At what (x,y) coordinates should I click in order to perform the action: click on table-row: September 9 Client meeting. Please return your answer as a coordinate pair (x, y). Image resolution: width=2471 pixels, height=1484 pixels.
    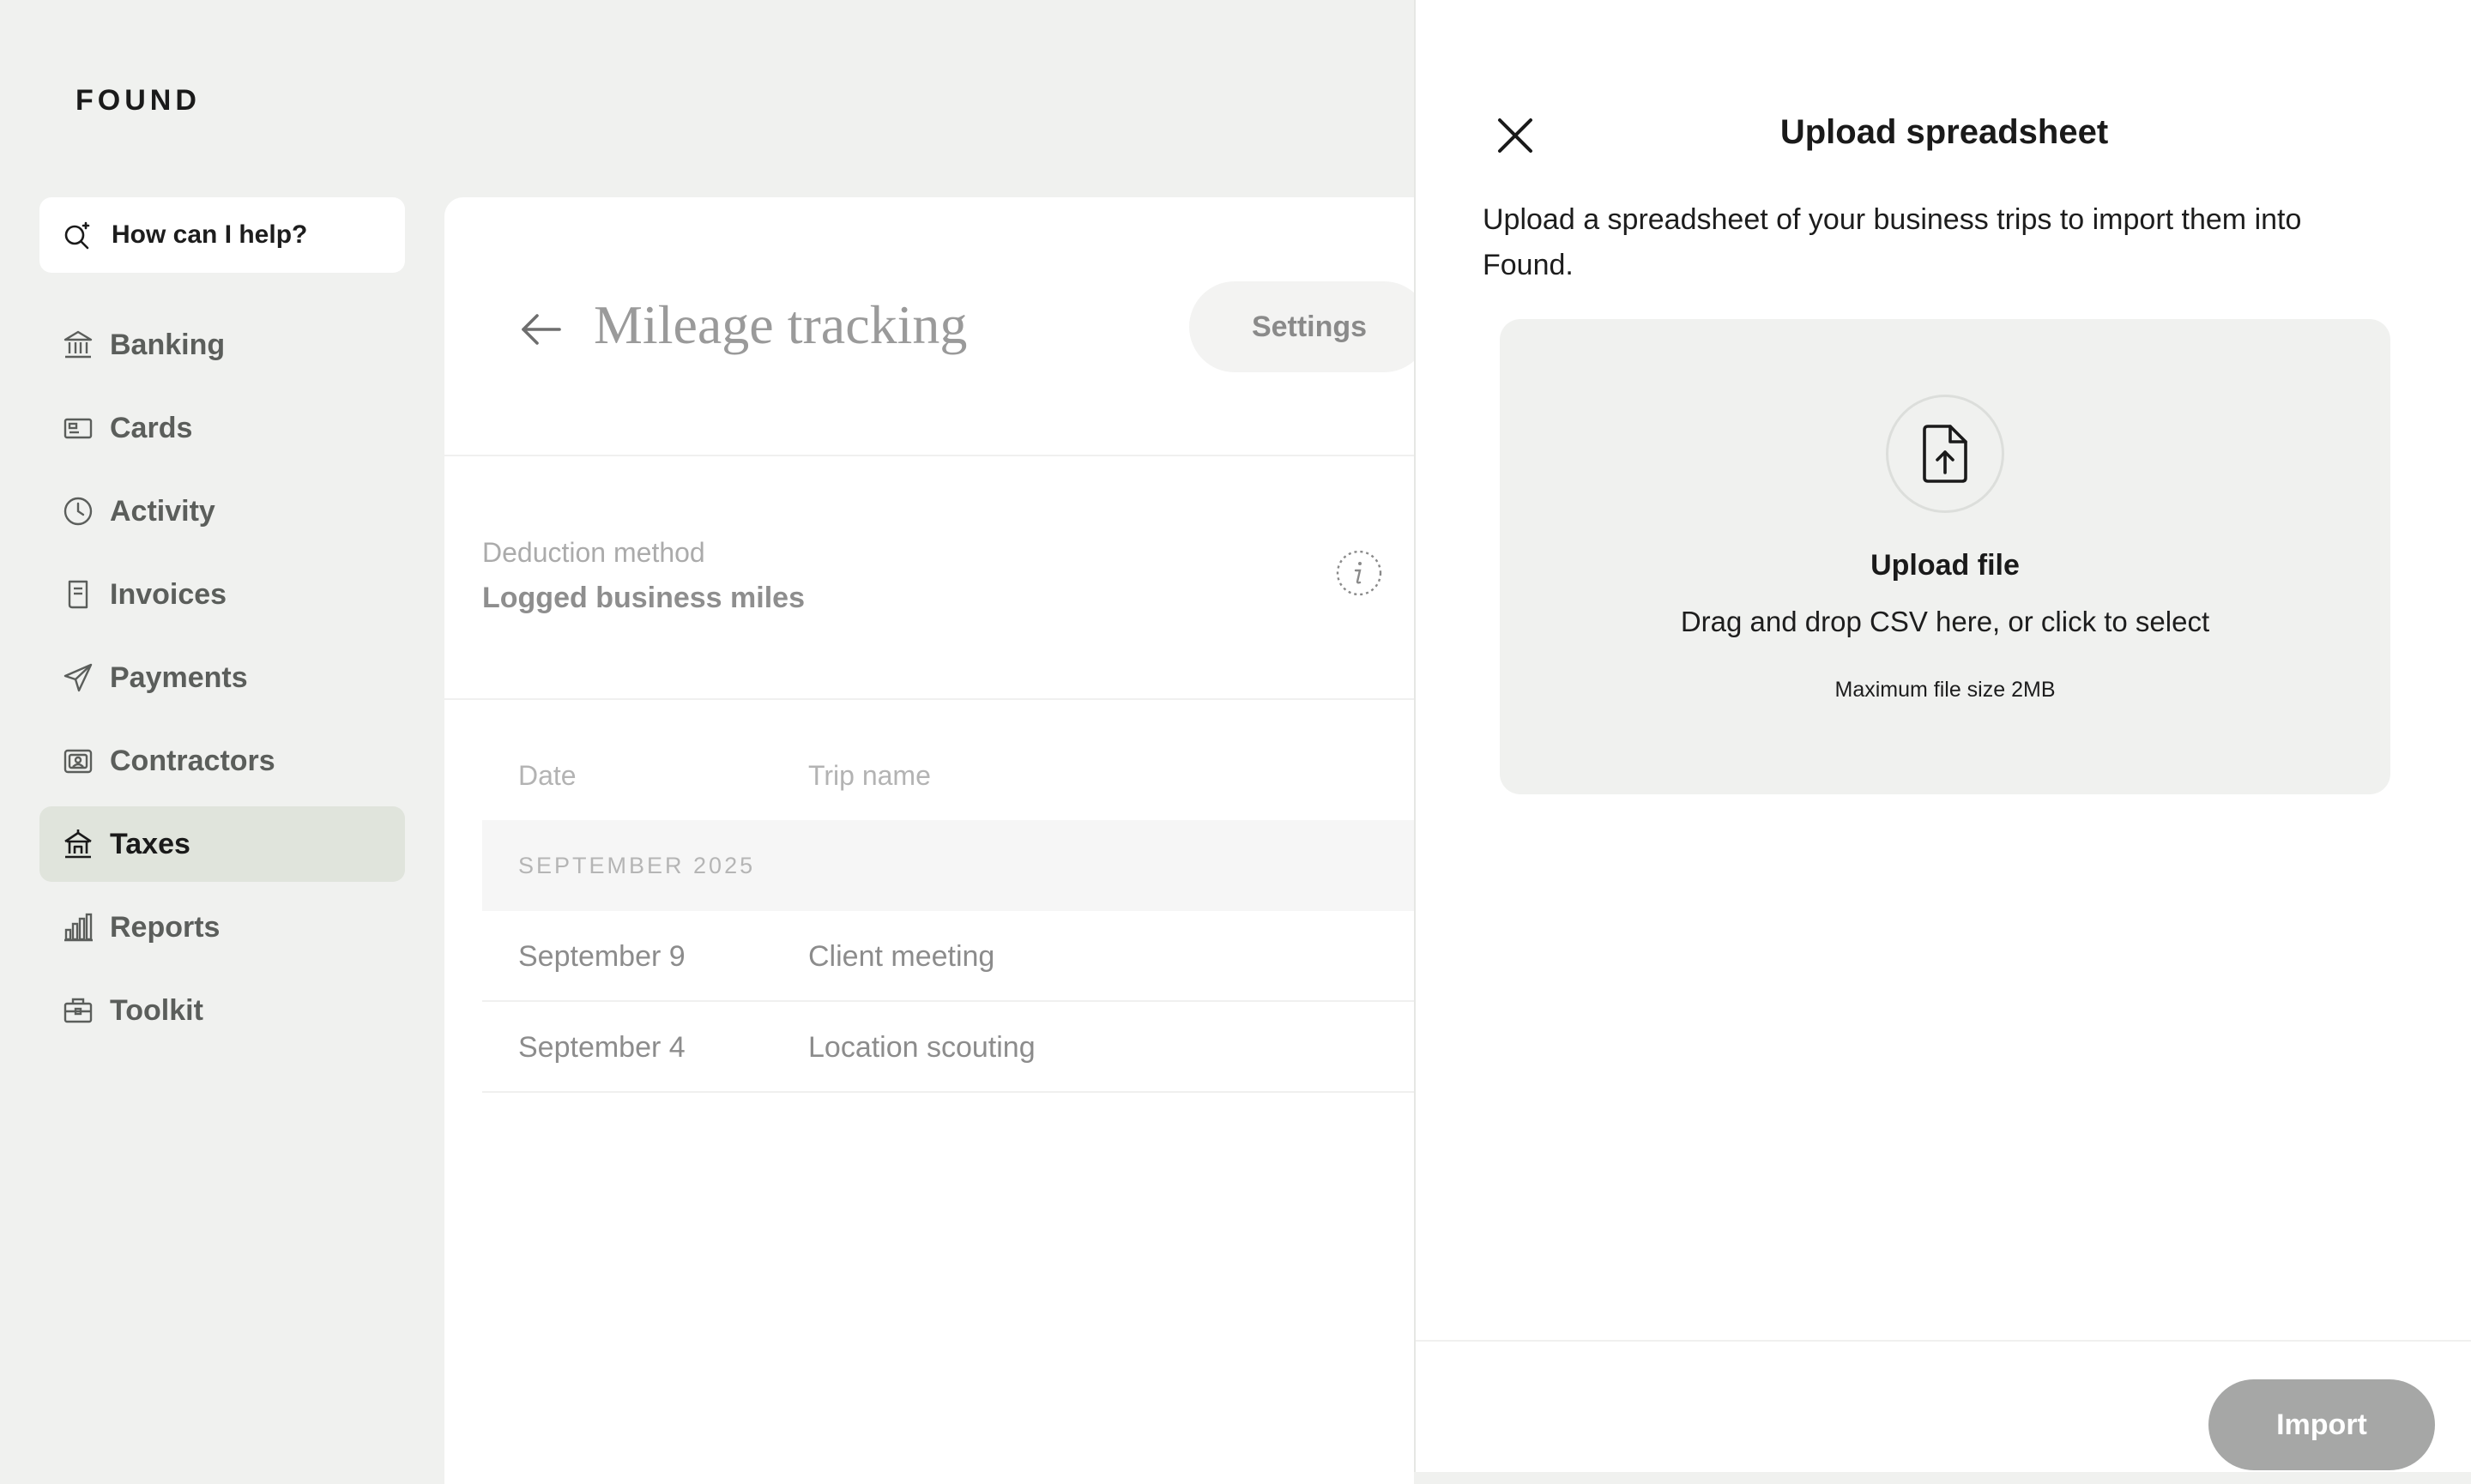
    Looking at the image, I should click on (948, 956).